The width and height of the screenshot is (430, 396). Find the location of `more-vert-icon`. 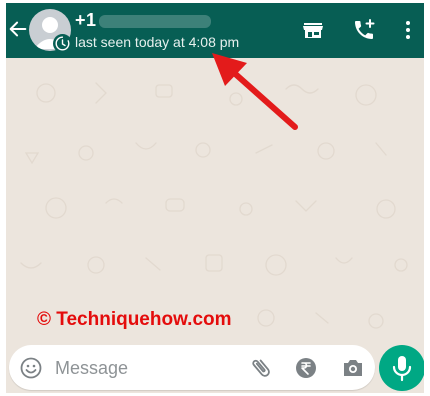

more-vert-icon is located at coordinates (408, 30).